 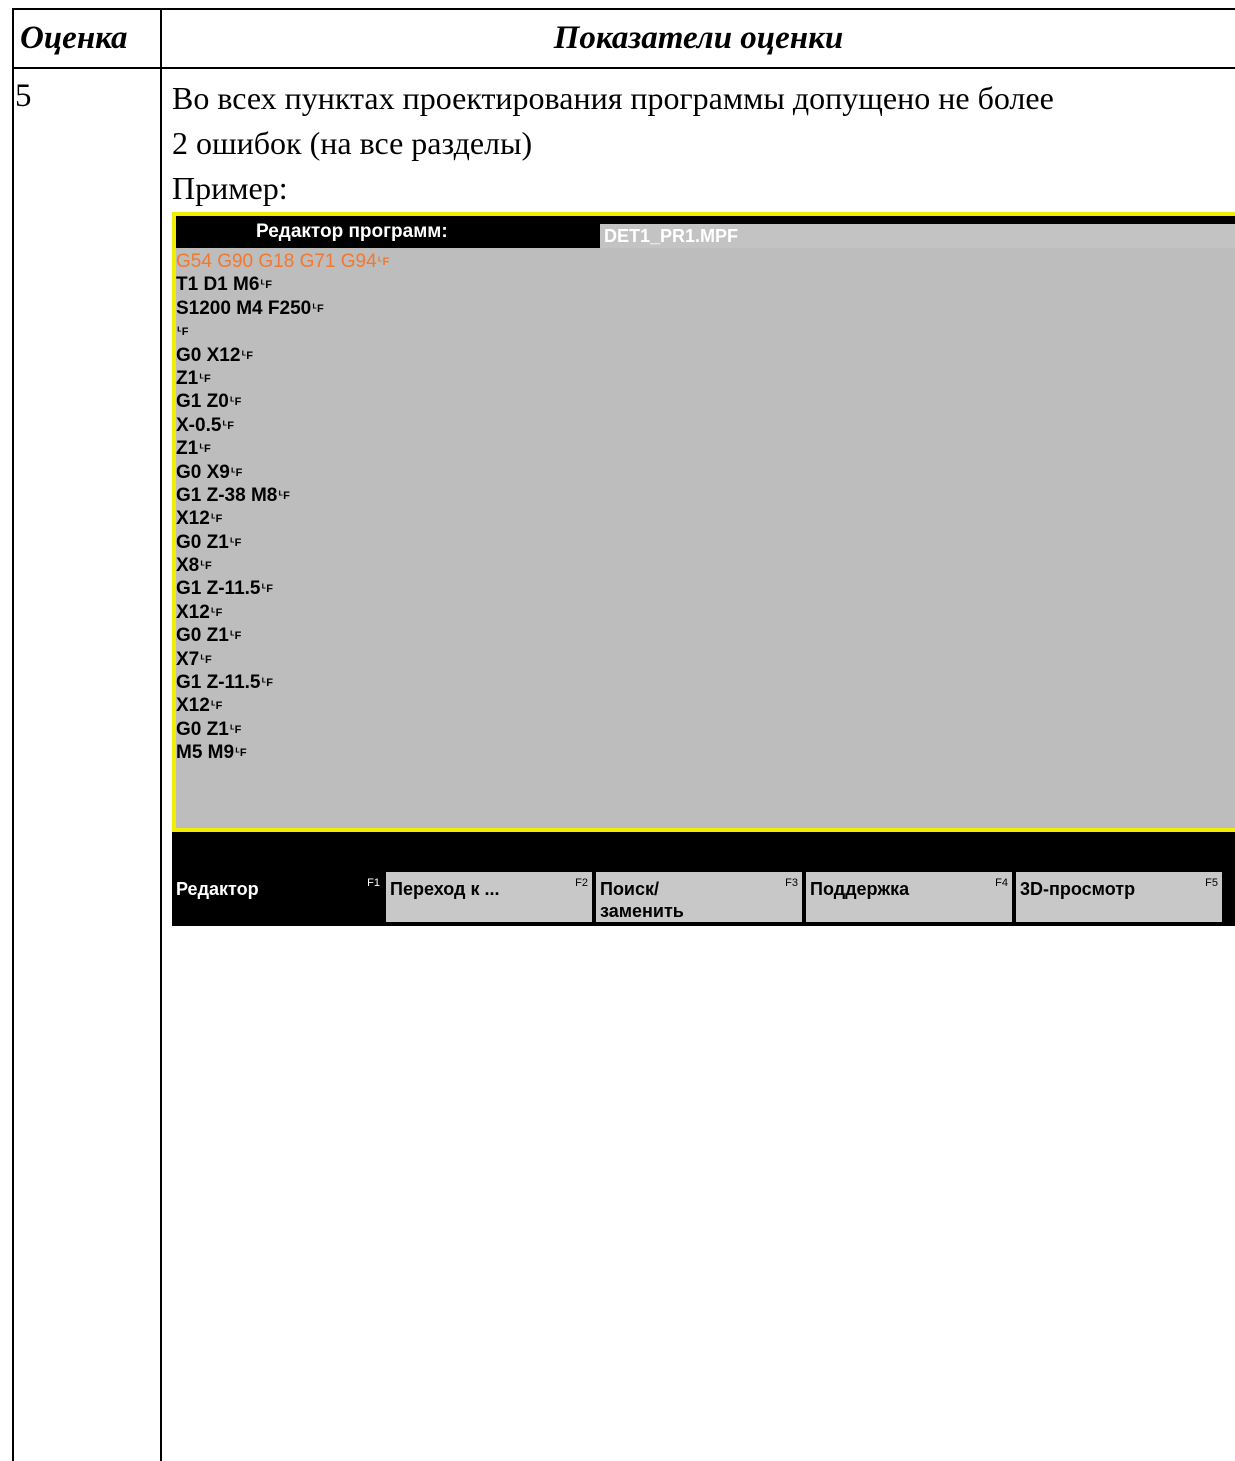 I want to click on cnc-editor-title: Редактор программ:, so click(x=352, y=231).